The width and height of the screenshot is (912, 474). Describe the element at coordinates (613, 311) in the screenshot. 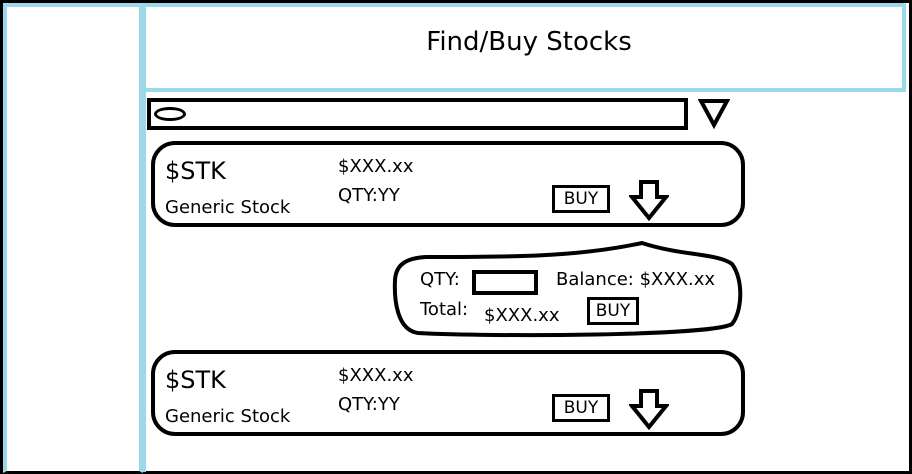

I see `confirm-buy-button: BUY` at that location.